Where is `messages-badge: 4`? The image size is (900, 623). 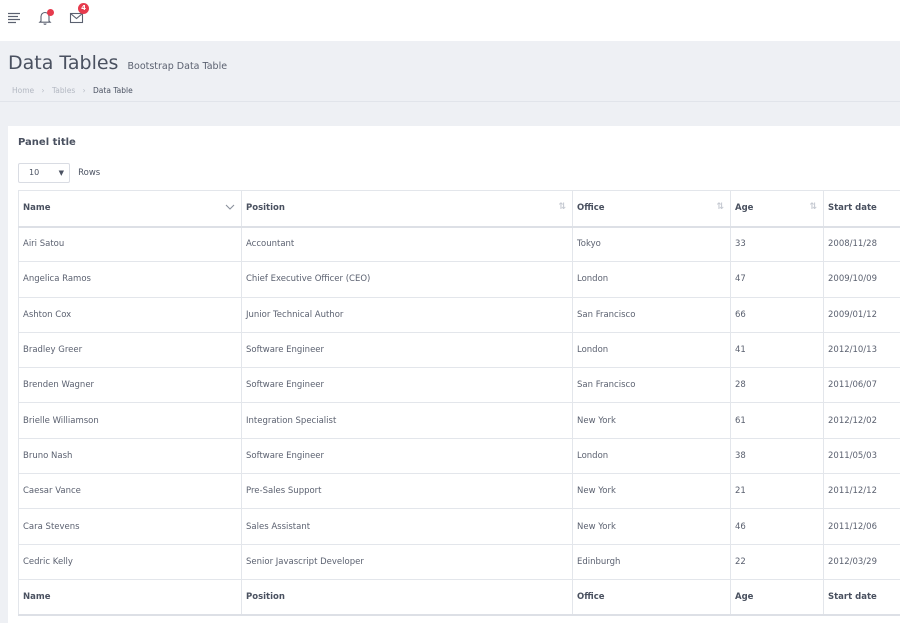 messages-badge: 4 is located at coordinates (83, 8).